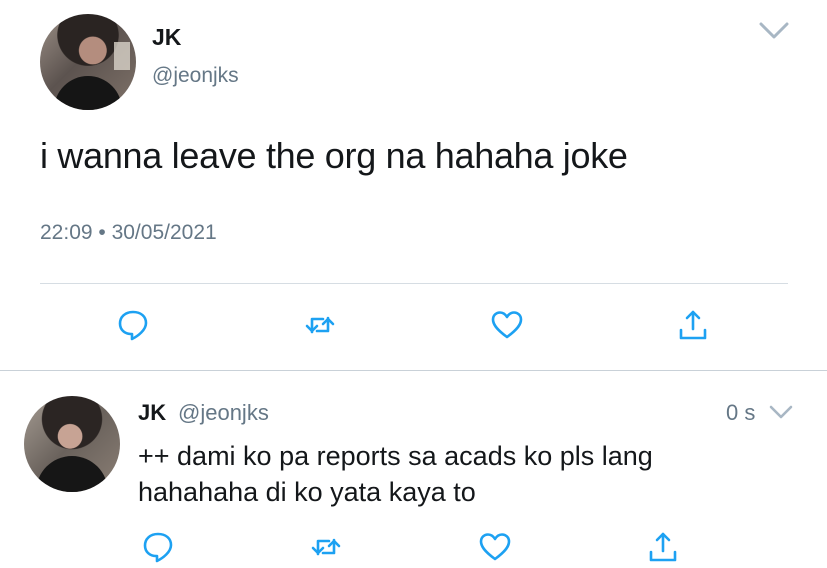 Image resolution: width=827 pixels, height=568 pixels. What do you see at coordinates (414, 283) in the screenshot?
I see `divider` at bounding box center [414, 283].